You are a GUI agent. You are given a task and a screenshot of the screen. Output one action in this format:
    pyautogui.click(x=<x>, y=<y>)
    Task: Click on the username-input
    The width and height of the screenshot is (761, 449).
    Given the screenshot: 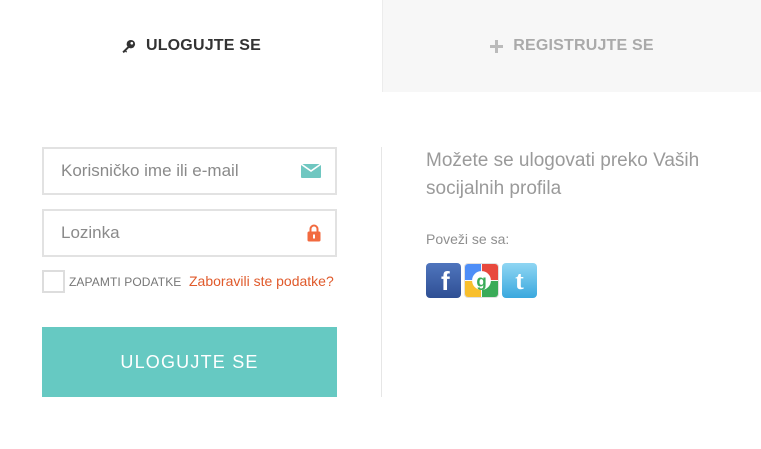 What is the action you would take?
    pyautogui.click(x=159, y=171)
    